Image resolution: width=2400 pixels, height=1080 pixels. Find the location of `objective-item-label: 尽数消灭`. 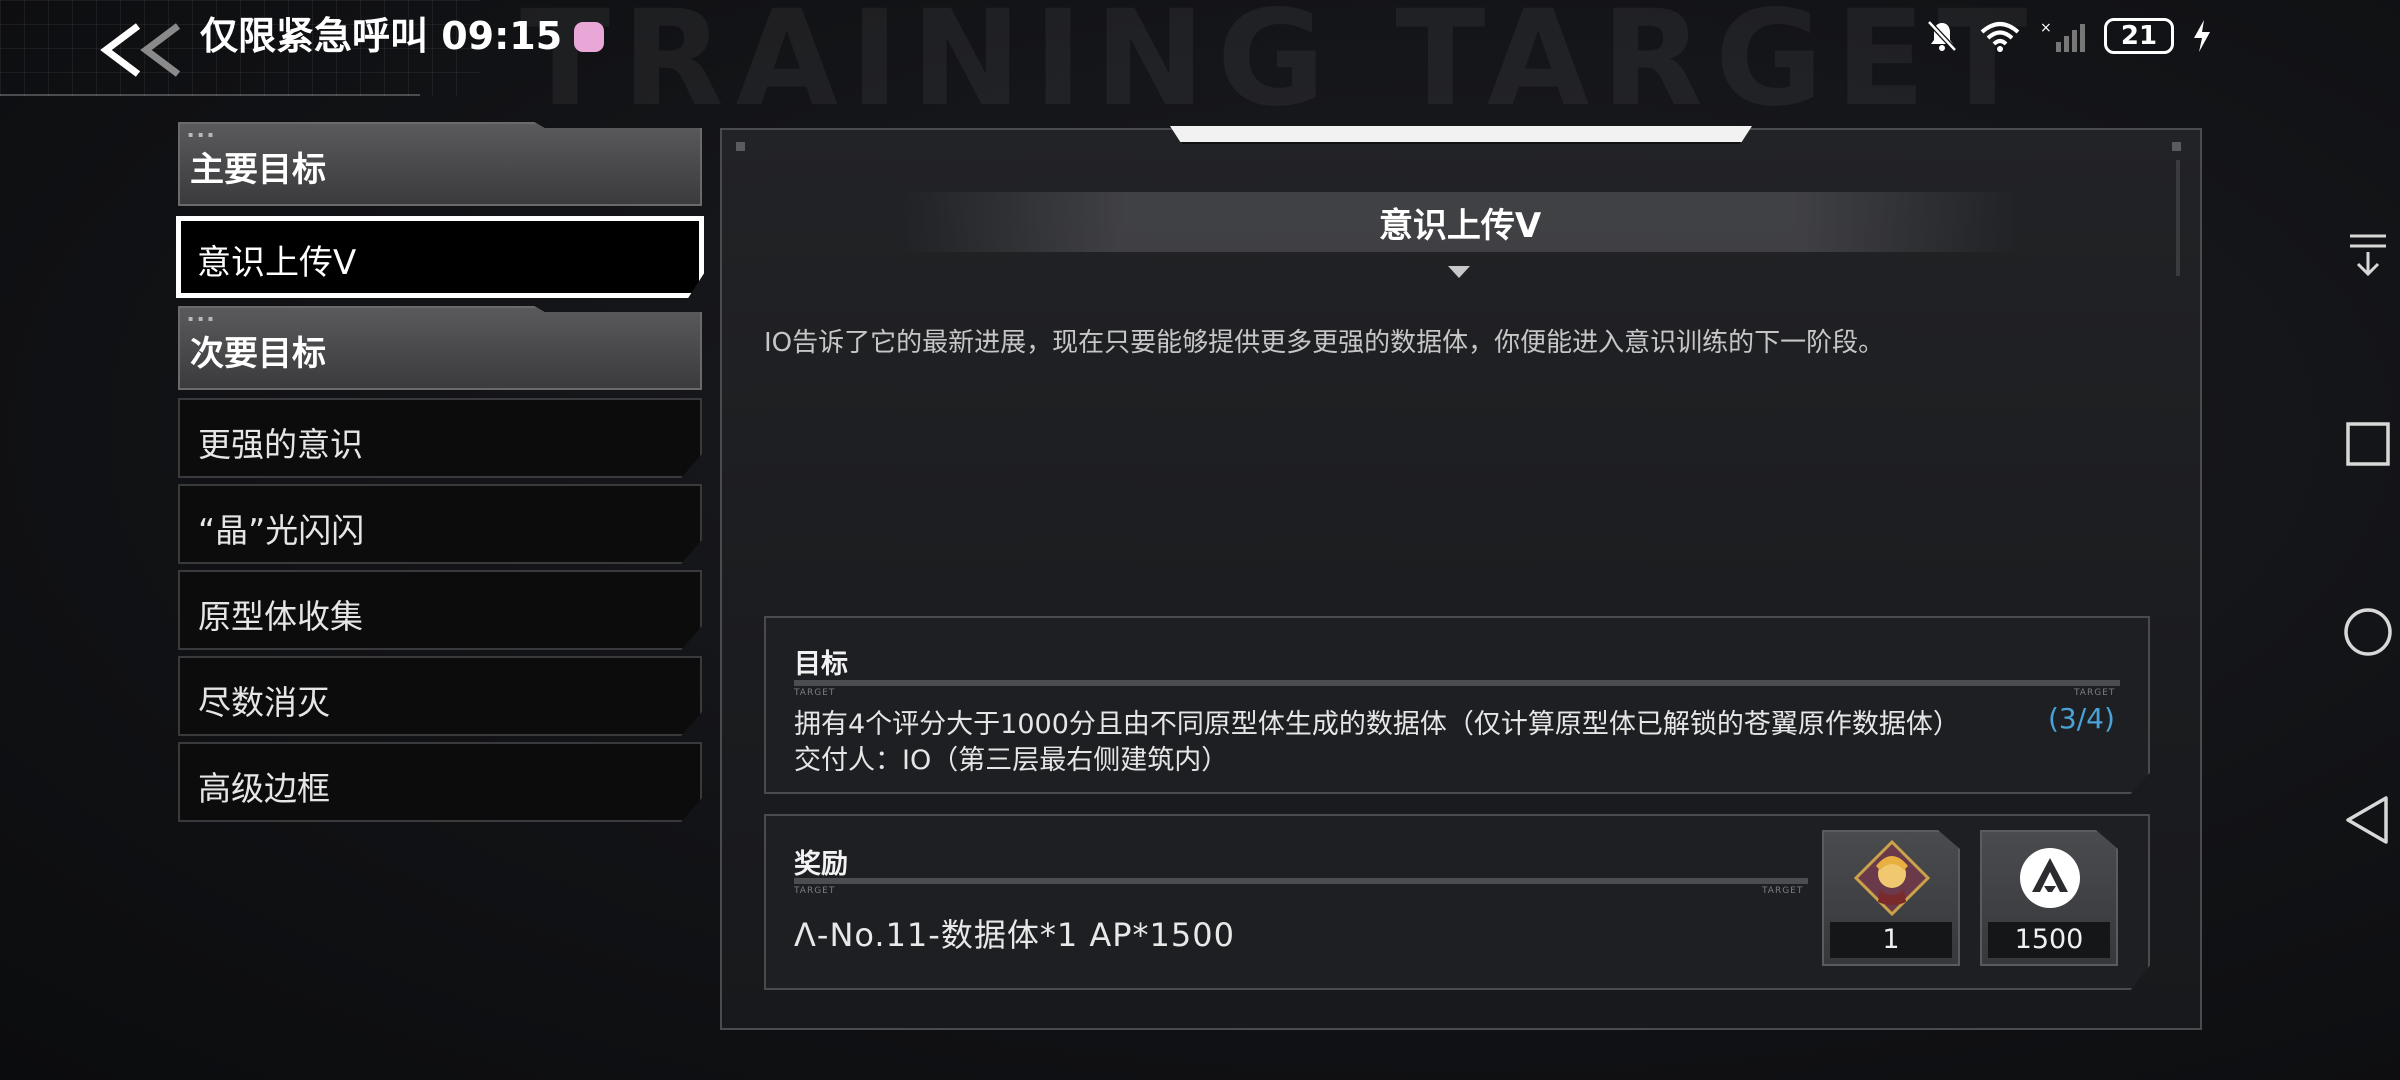

objective-item-label: 尽数消灭 is located at coordinates (264, 702).